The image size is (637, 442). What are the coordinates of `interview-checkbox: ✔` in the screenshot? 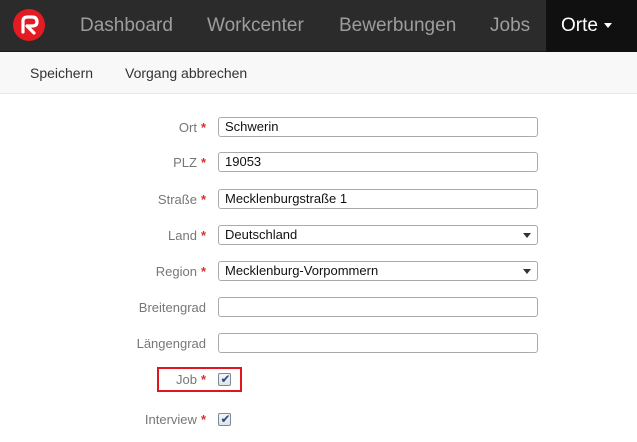 It's located at (224, 419).